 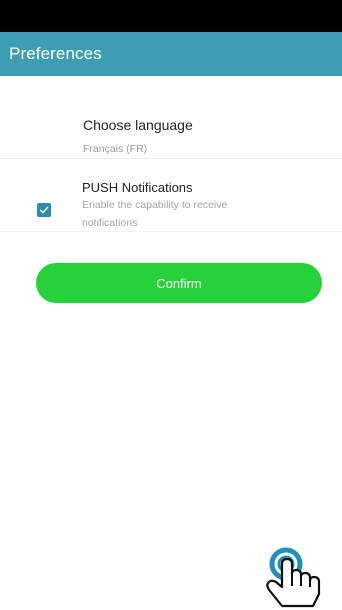 I want to click on app-bar: Preferences, so click(x=171, y=54).